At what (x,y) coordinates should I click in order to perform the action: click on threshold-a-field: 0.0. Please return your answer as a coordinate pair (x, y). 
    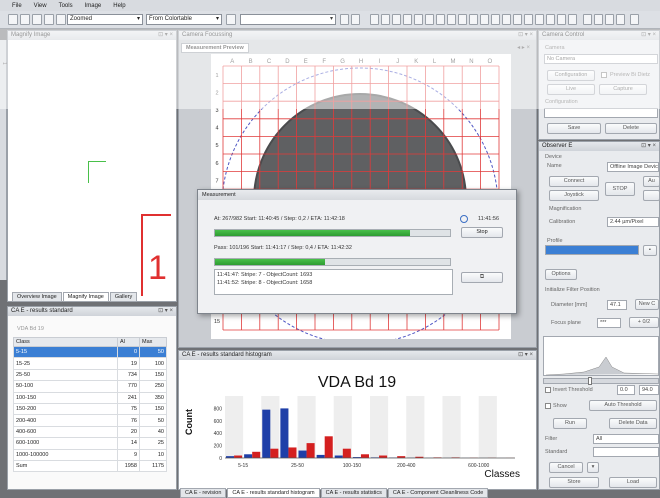
    Looking at the image, I should click on (626, 390).